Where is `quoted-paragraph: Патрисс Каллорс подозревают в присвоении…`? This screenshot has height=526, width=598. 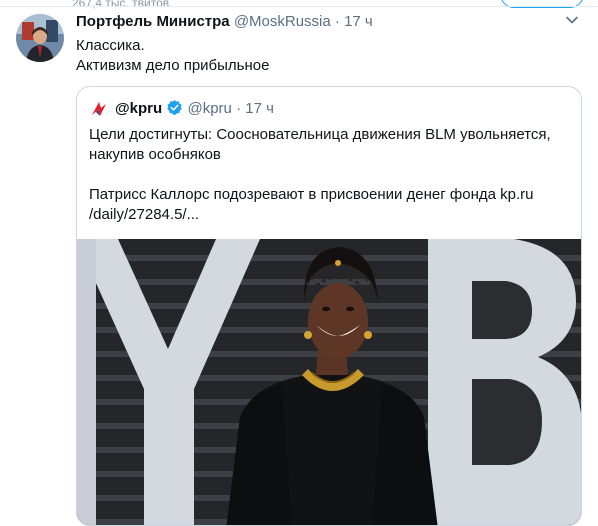
quoted-paragraph: Патрисс Каллорс подозревают в присвоении… is located at coordinates (311, 204).